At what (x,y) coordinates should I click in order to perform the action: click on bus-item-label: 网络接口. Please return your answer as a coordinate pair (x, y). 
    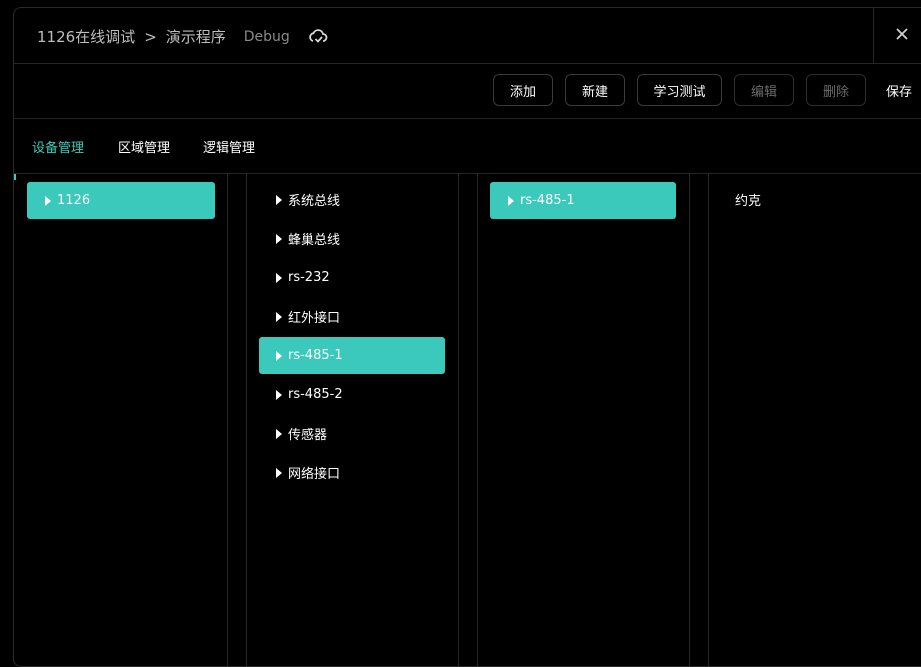
    Looking at the image, I should click on (314, 474).